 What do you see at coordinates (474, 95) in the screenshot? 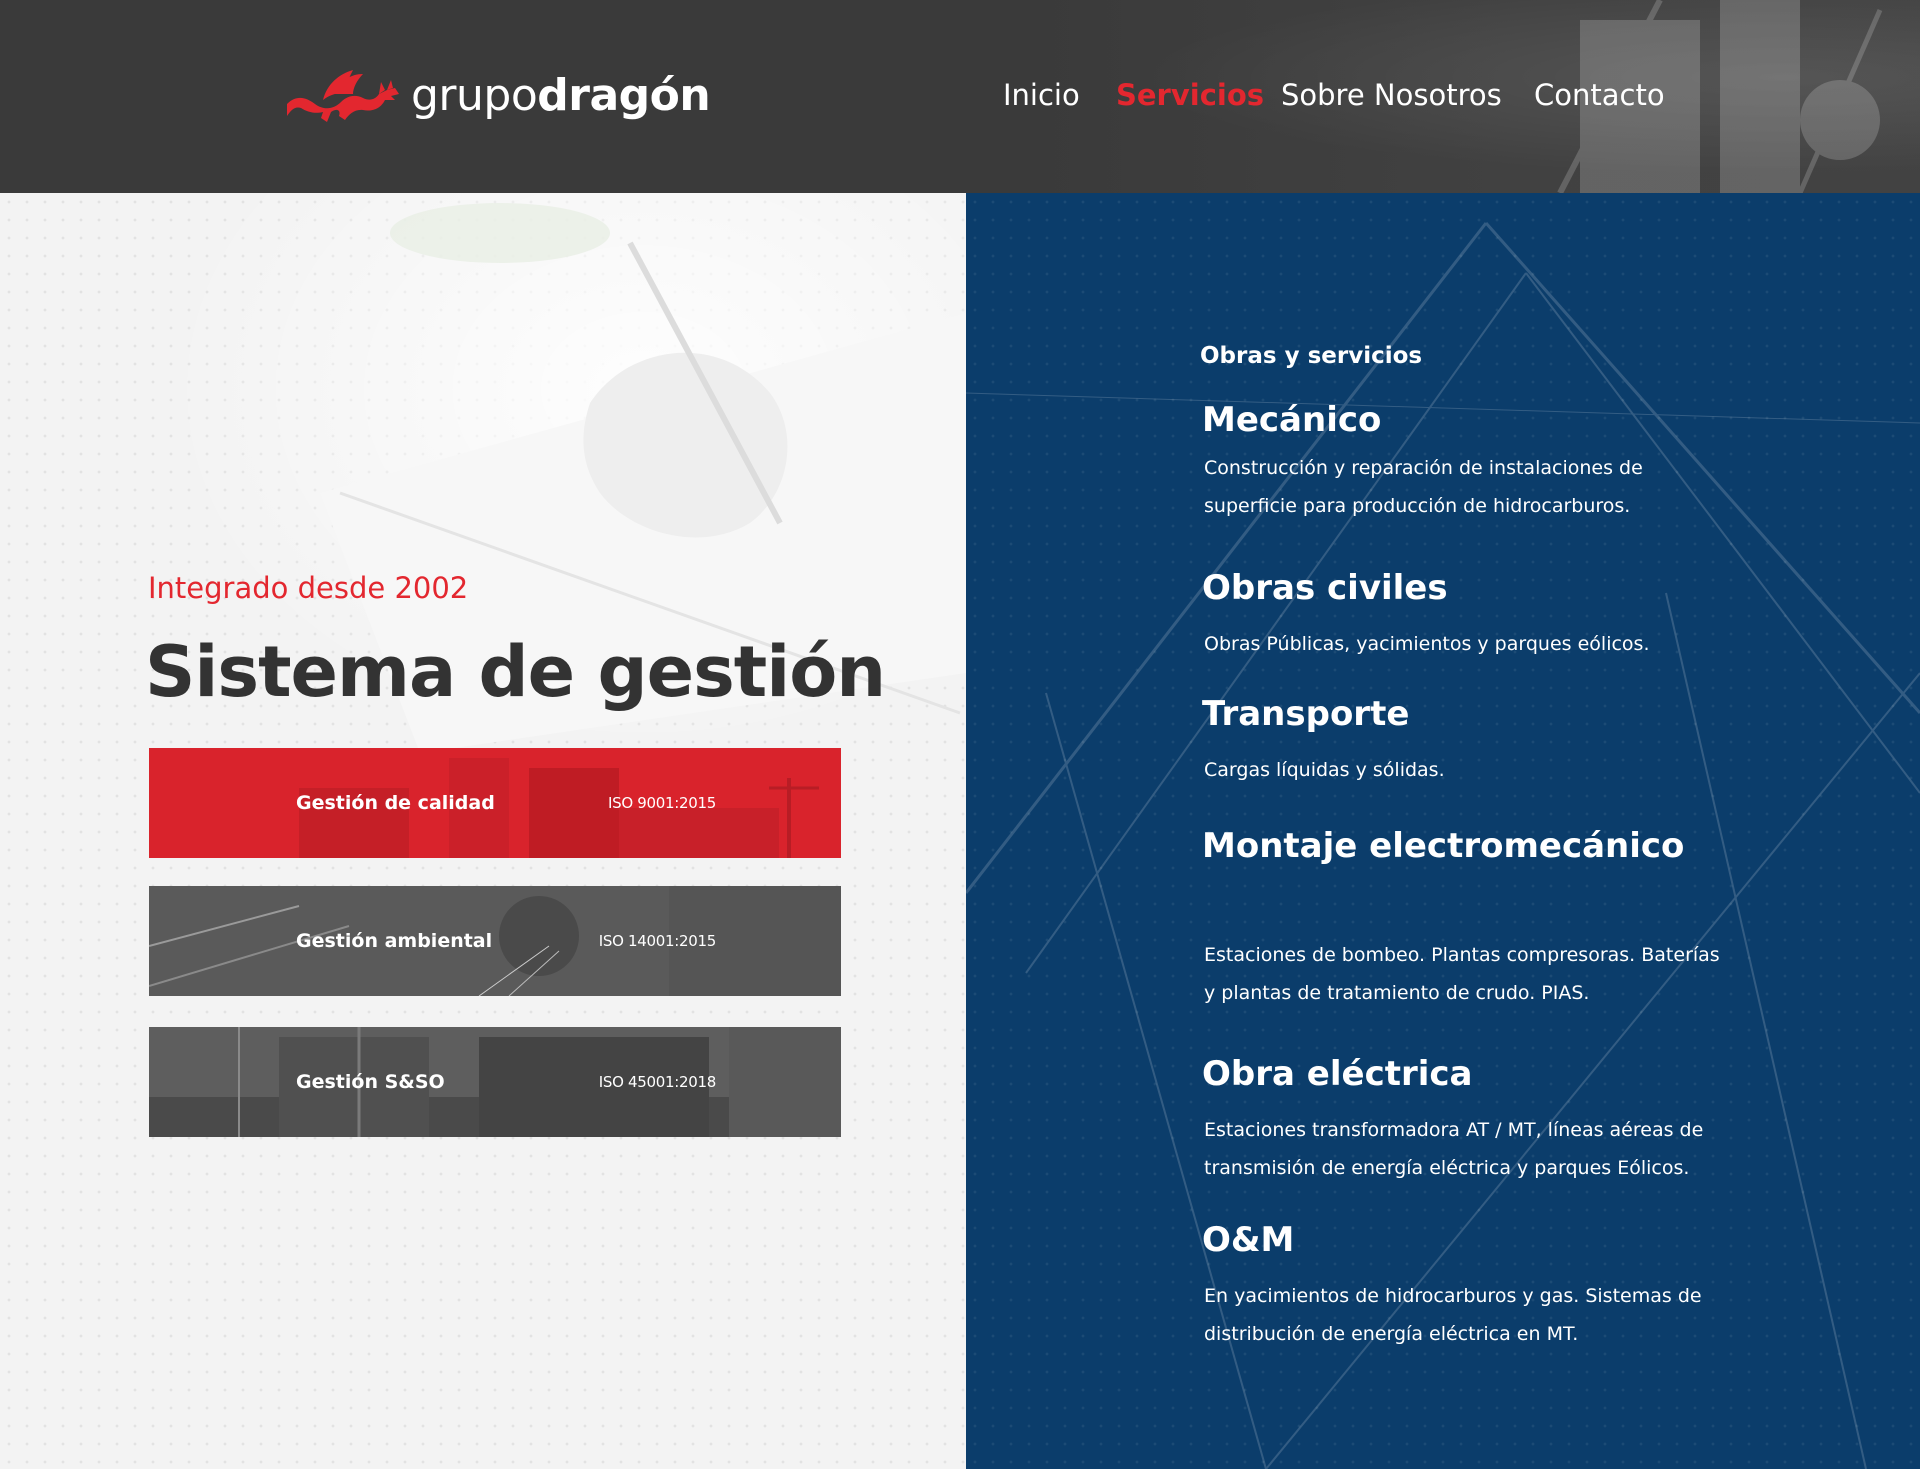
I see `logo-text-light: grupo` at bounding box center [474, 95].